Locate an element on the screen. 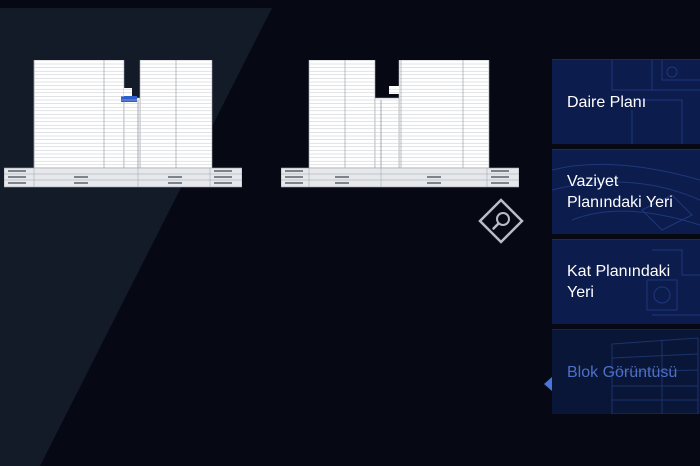 The width and height of the screenshot is (700, 466). block-elevation-right is located at coordinates (400, 124).